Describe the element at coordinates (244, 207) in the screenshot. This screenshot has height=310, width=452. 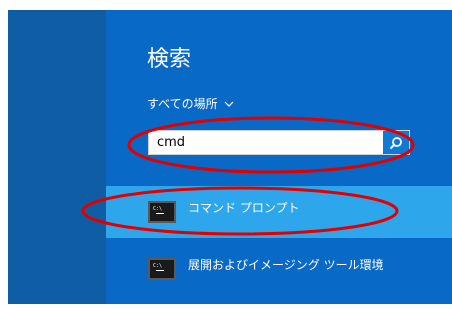
I see `result-label: コマンド プロンプト` at that location.